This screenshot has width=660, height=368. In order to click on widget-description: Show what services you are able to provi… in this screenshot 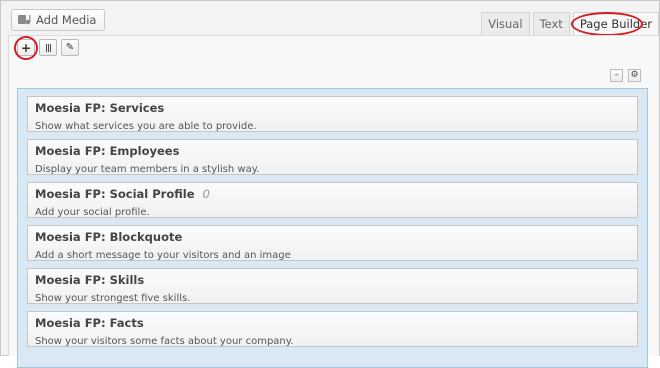, I will do `click(146, 126)`.